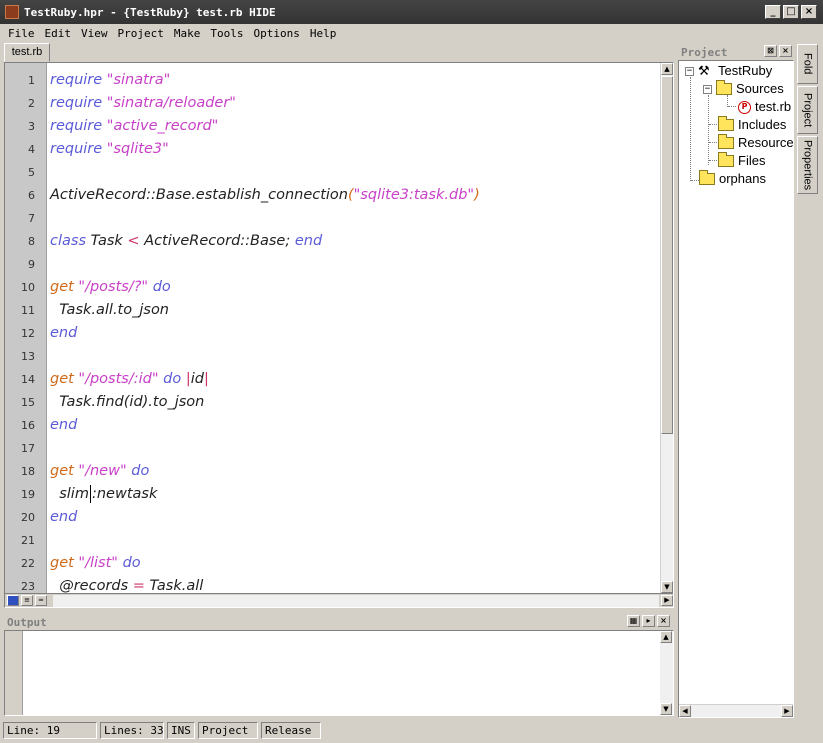 This screenshot has height=743, width=823. I want to click on line-number: 8, so click(31, 241).